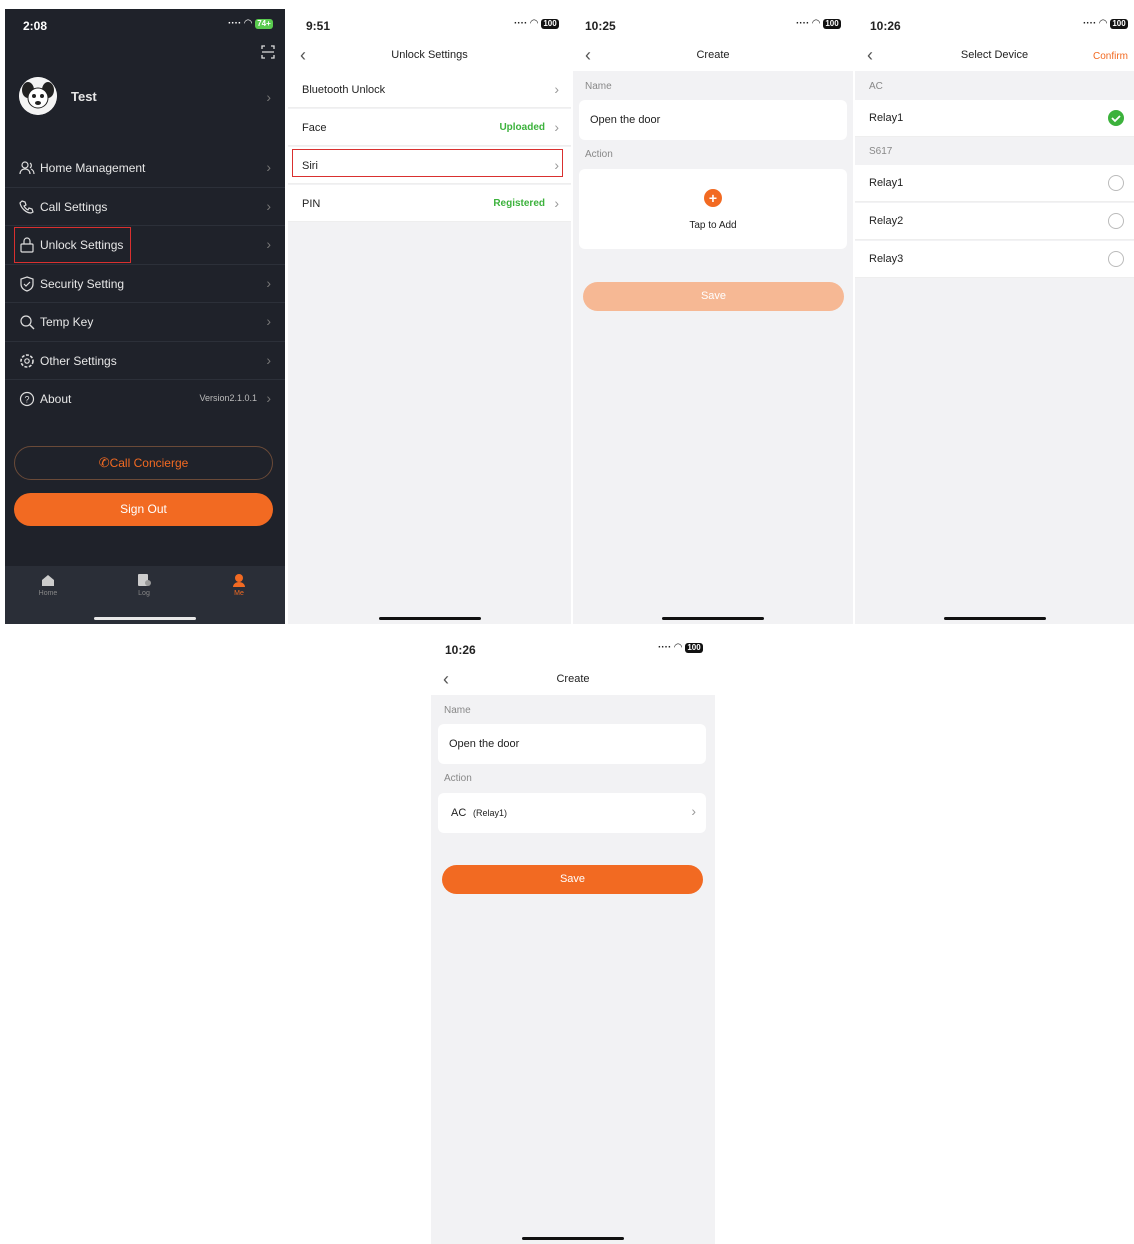  Describe the element at coordinates (598, 86) in the screenshot. I see `name-section-label: Name` at that location.